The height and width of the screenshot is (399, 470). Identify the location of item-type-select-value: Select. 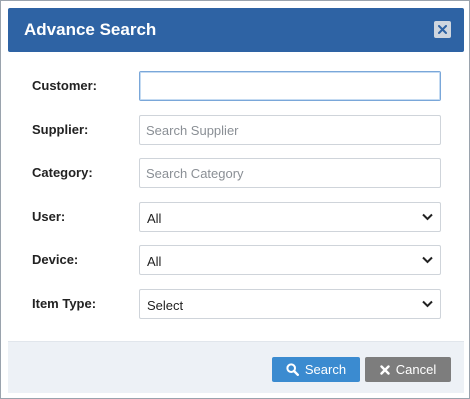
(165, 305).